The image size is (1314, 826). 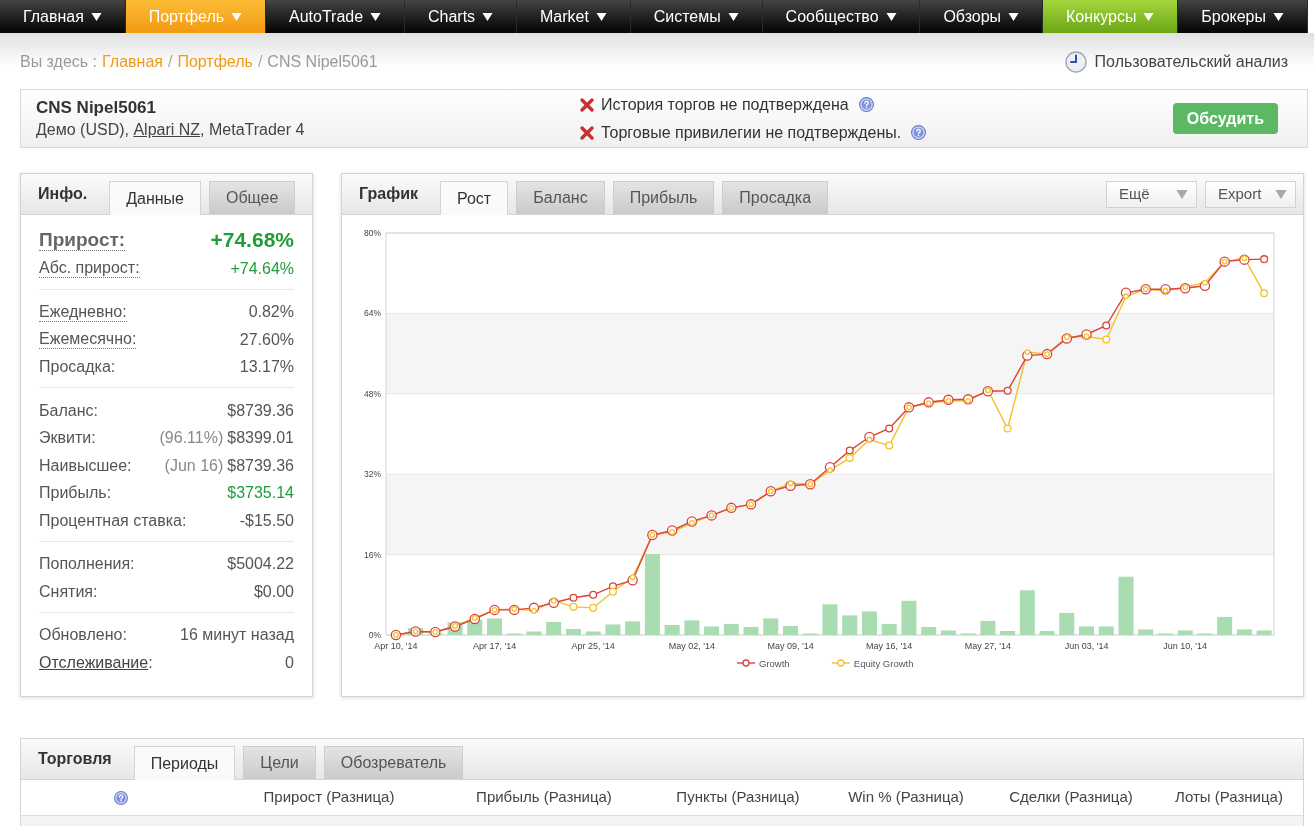 What do you see at coordinates (544, 797) in the screenshot?
I see `column-header: Прибыль (Разница)` at bounding box center [544, 797].